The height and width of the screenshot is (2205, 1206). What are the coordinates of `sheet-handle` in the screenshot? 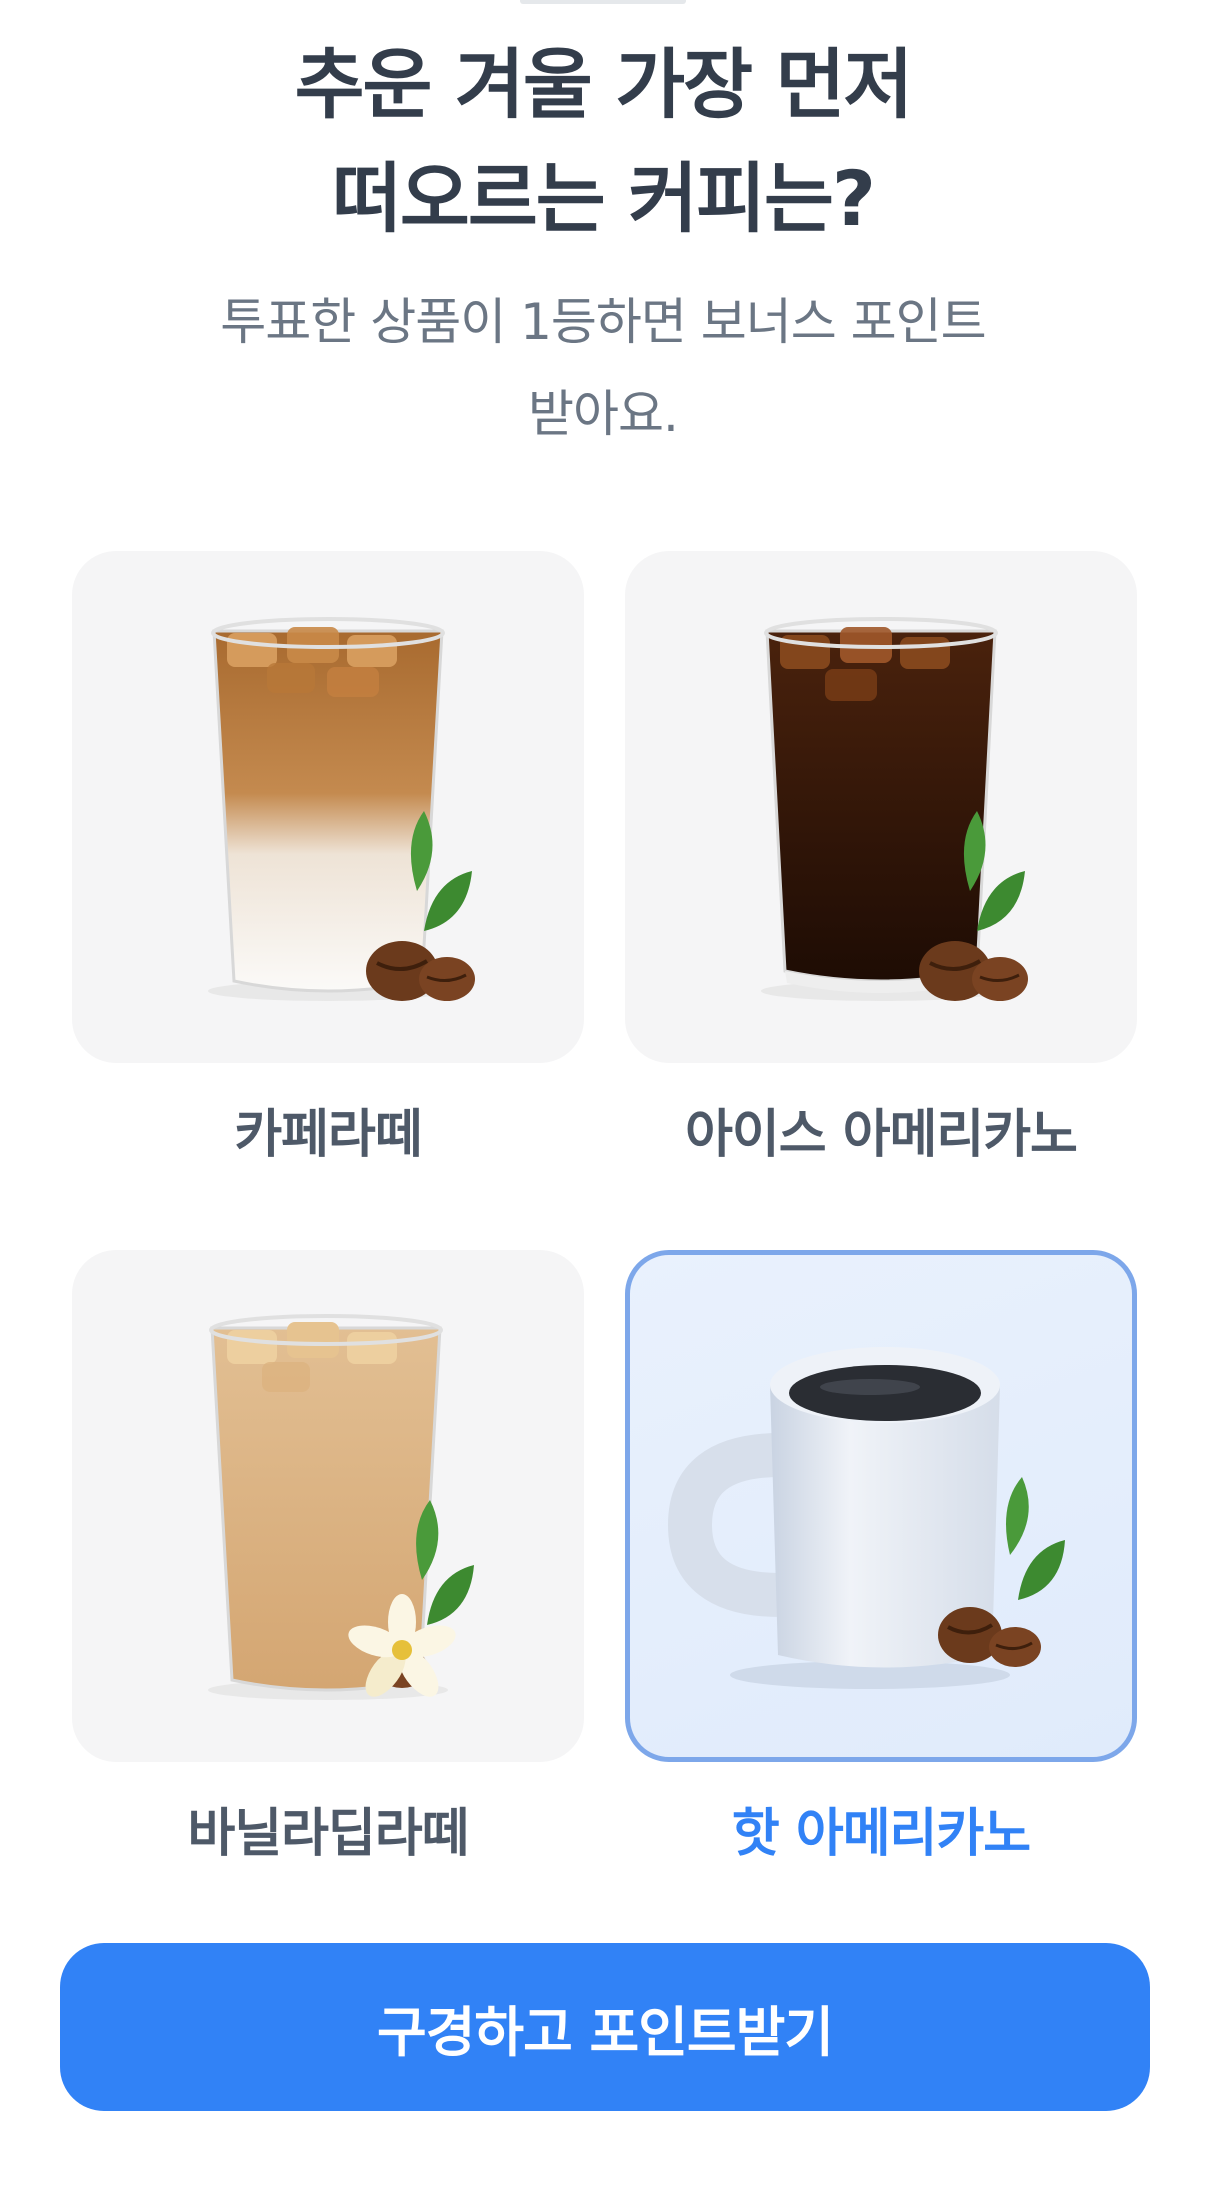 It's located at (603, 2).